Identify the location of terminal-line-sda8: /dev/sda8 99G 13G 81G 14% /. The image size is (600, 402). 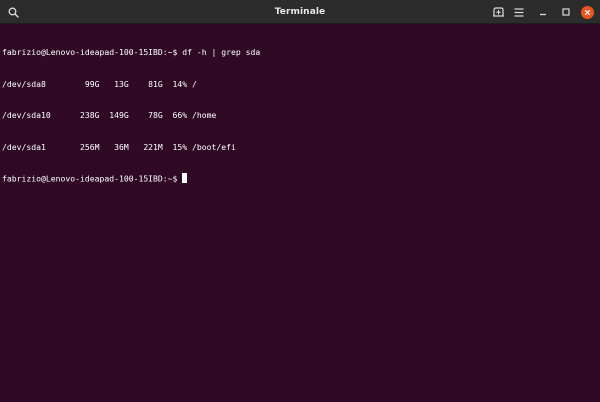
(99, 83).